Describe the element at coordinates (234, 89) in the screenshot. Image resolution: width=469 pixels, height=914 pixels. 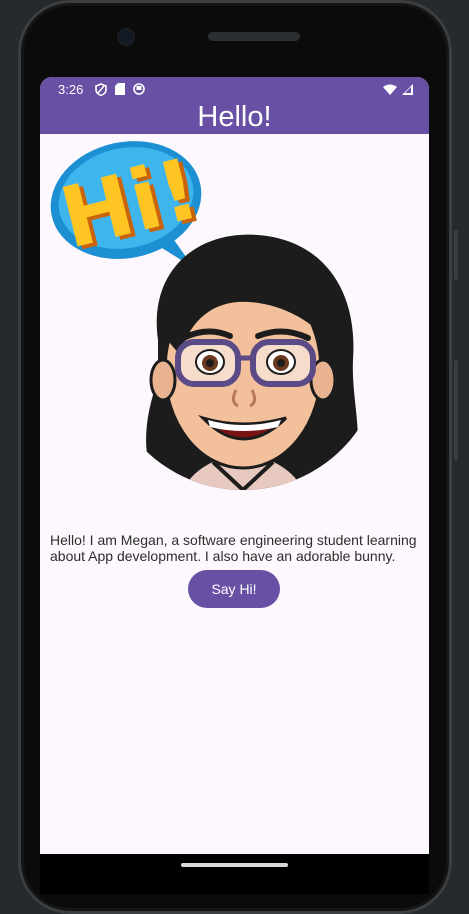
I see `status-bar: 3:26` at that location.